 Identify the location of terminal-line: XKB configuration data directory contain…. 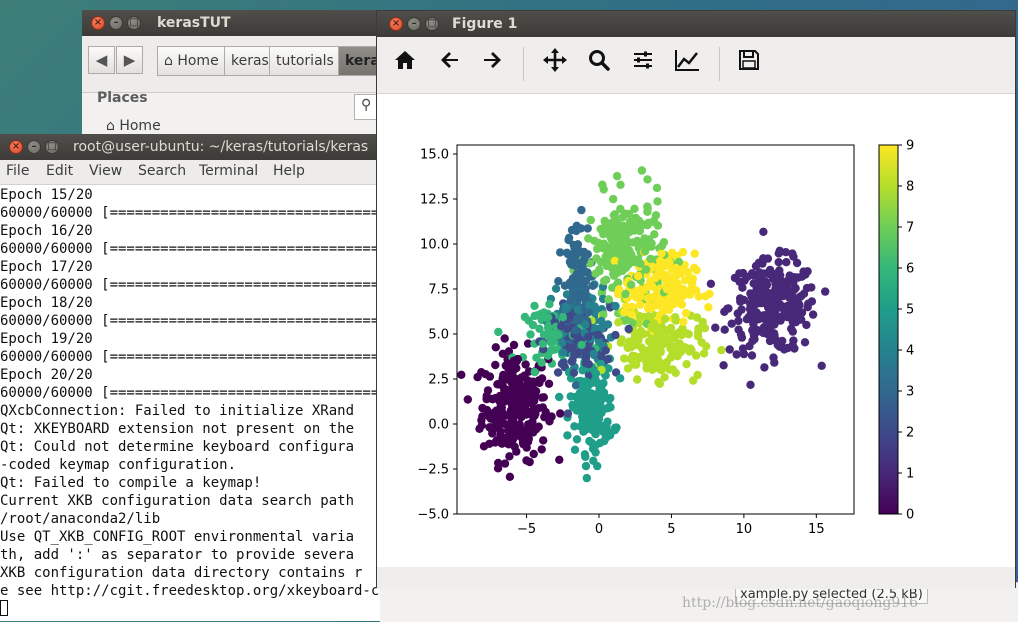
(181, 573).